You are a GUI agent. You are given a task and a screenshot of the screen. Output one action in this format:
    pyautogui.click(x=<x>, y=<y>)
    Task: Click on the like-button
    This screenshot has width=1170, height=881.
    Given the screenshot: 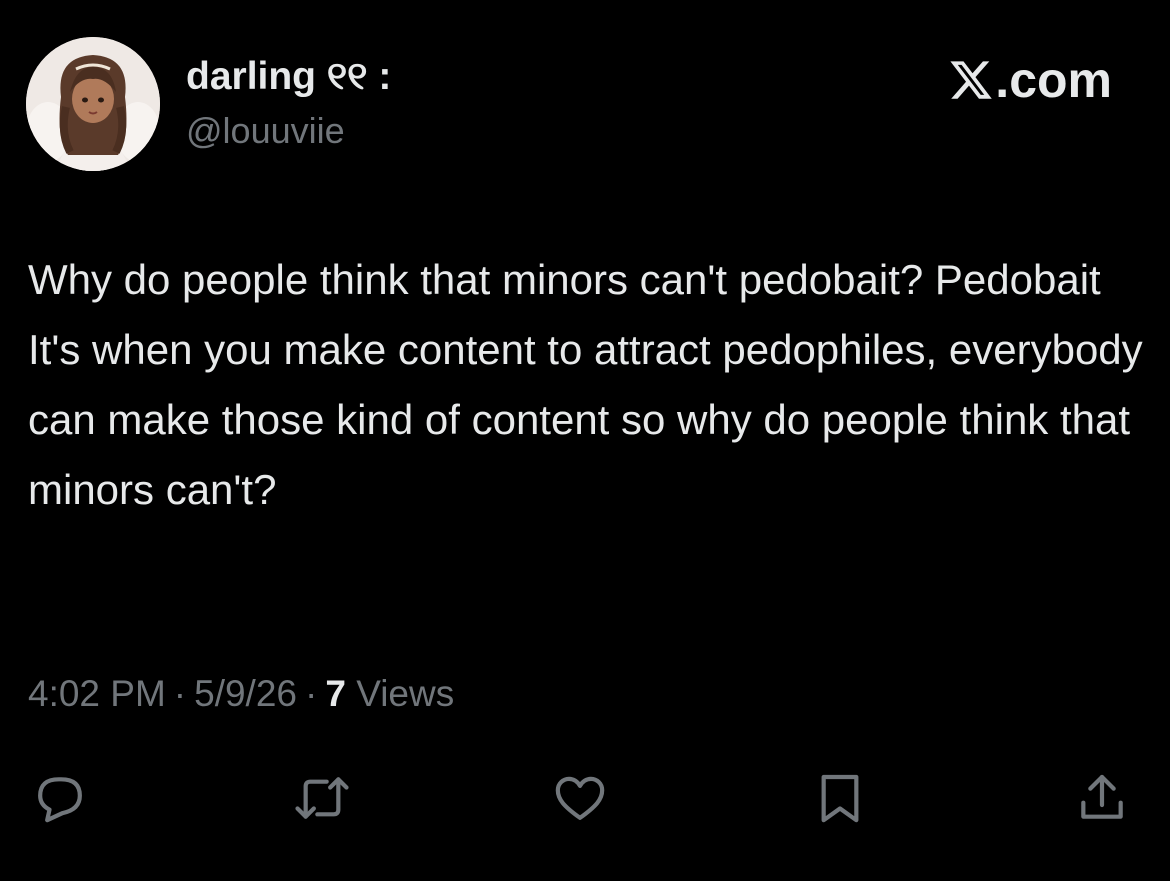 What is the action you would take?
    pyautogui.click(x=580, y=798)
    